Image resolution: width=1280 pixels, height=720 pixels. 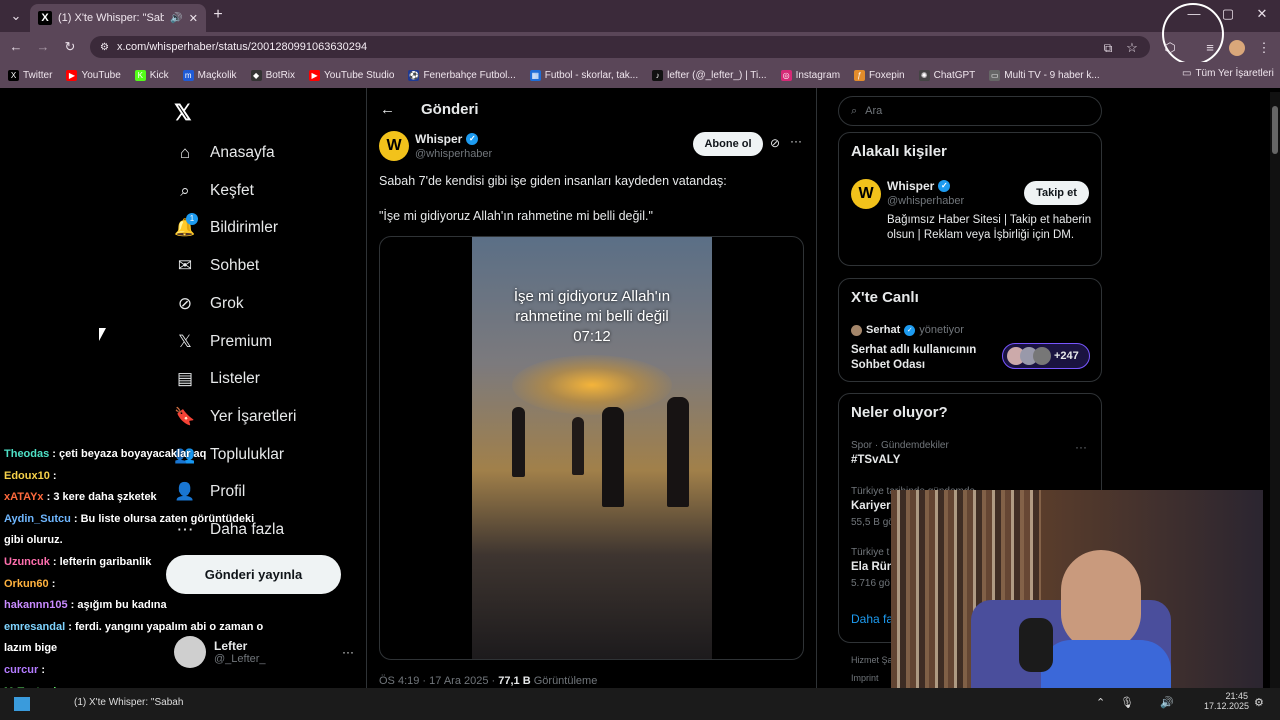 I want to click on bookmark-item: X Twitter, so click(x=30, y=75).